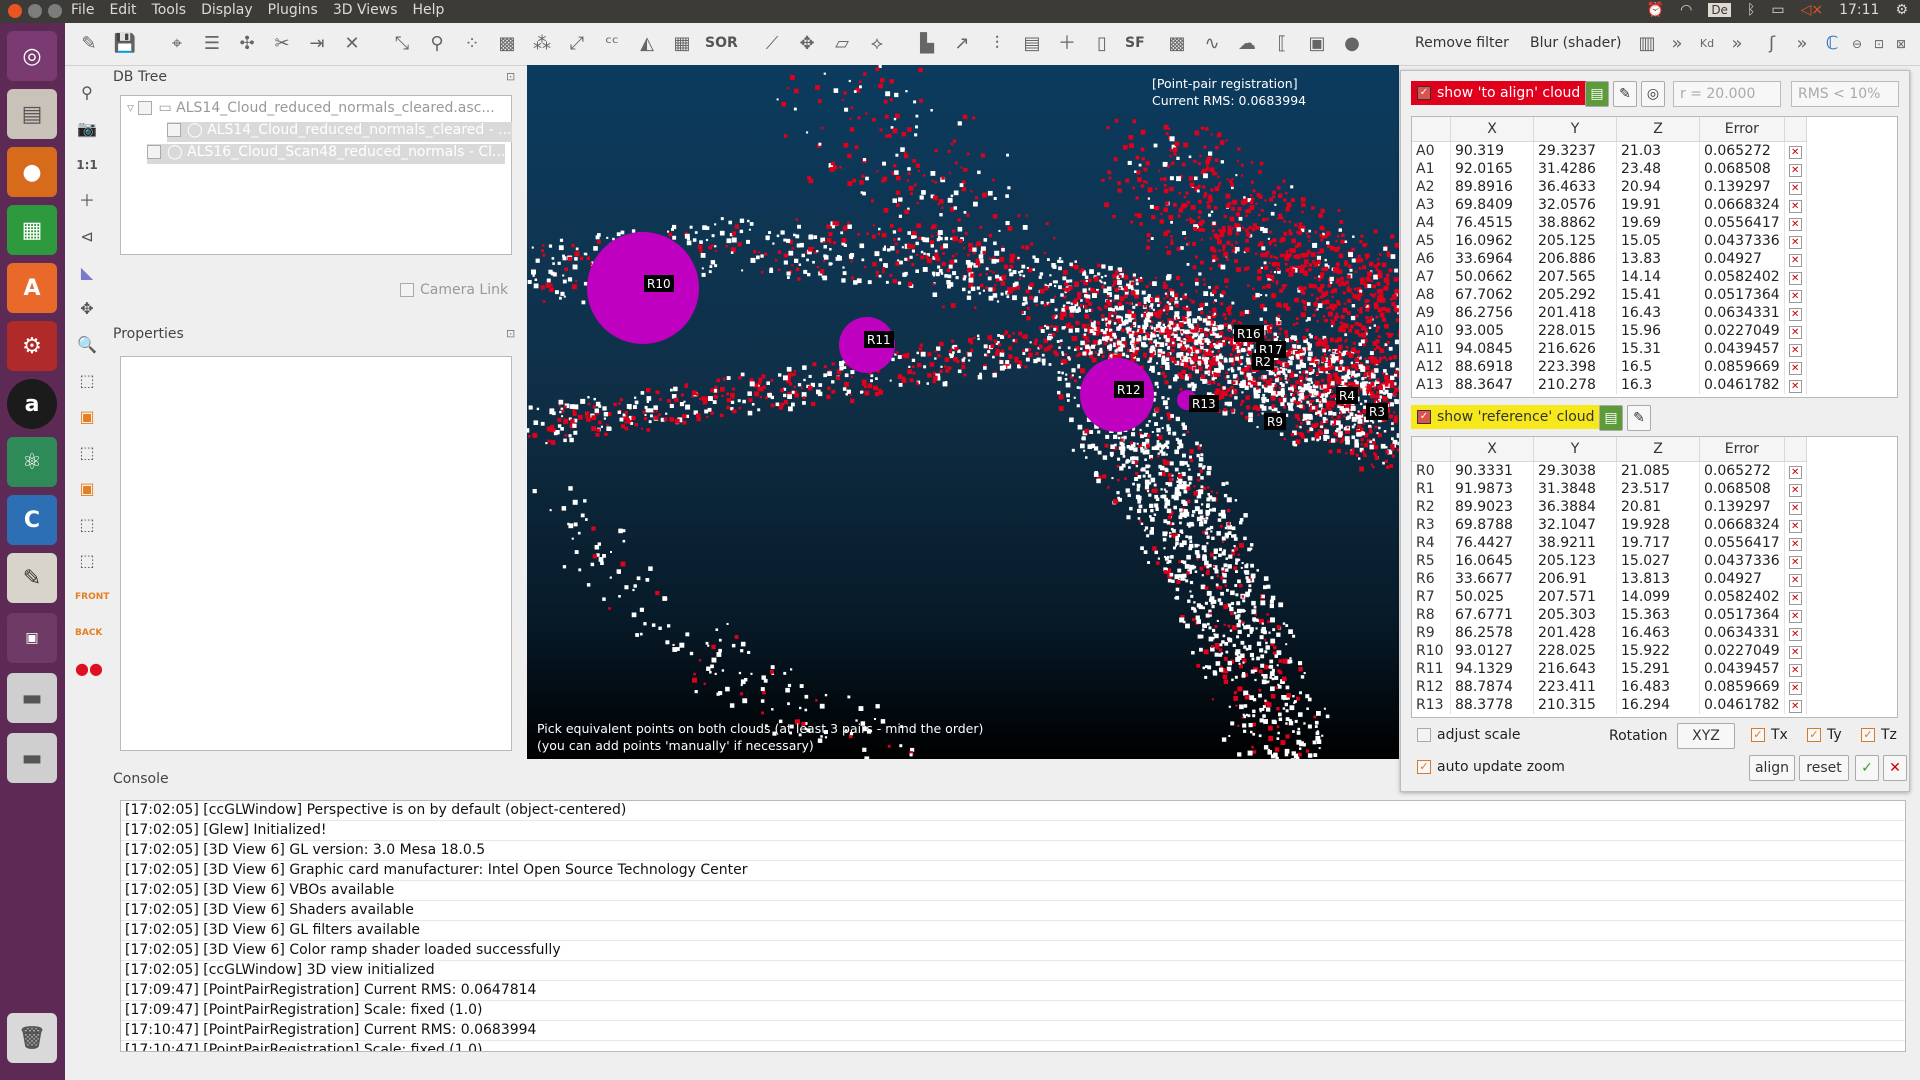 Image resolution: width=1920 pixels, height=1080 pixels. I want to click on tree-checkbox, so click(145, 108).